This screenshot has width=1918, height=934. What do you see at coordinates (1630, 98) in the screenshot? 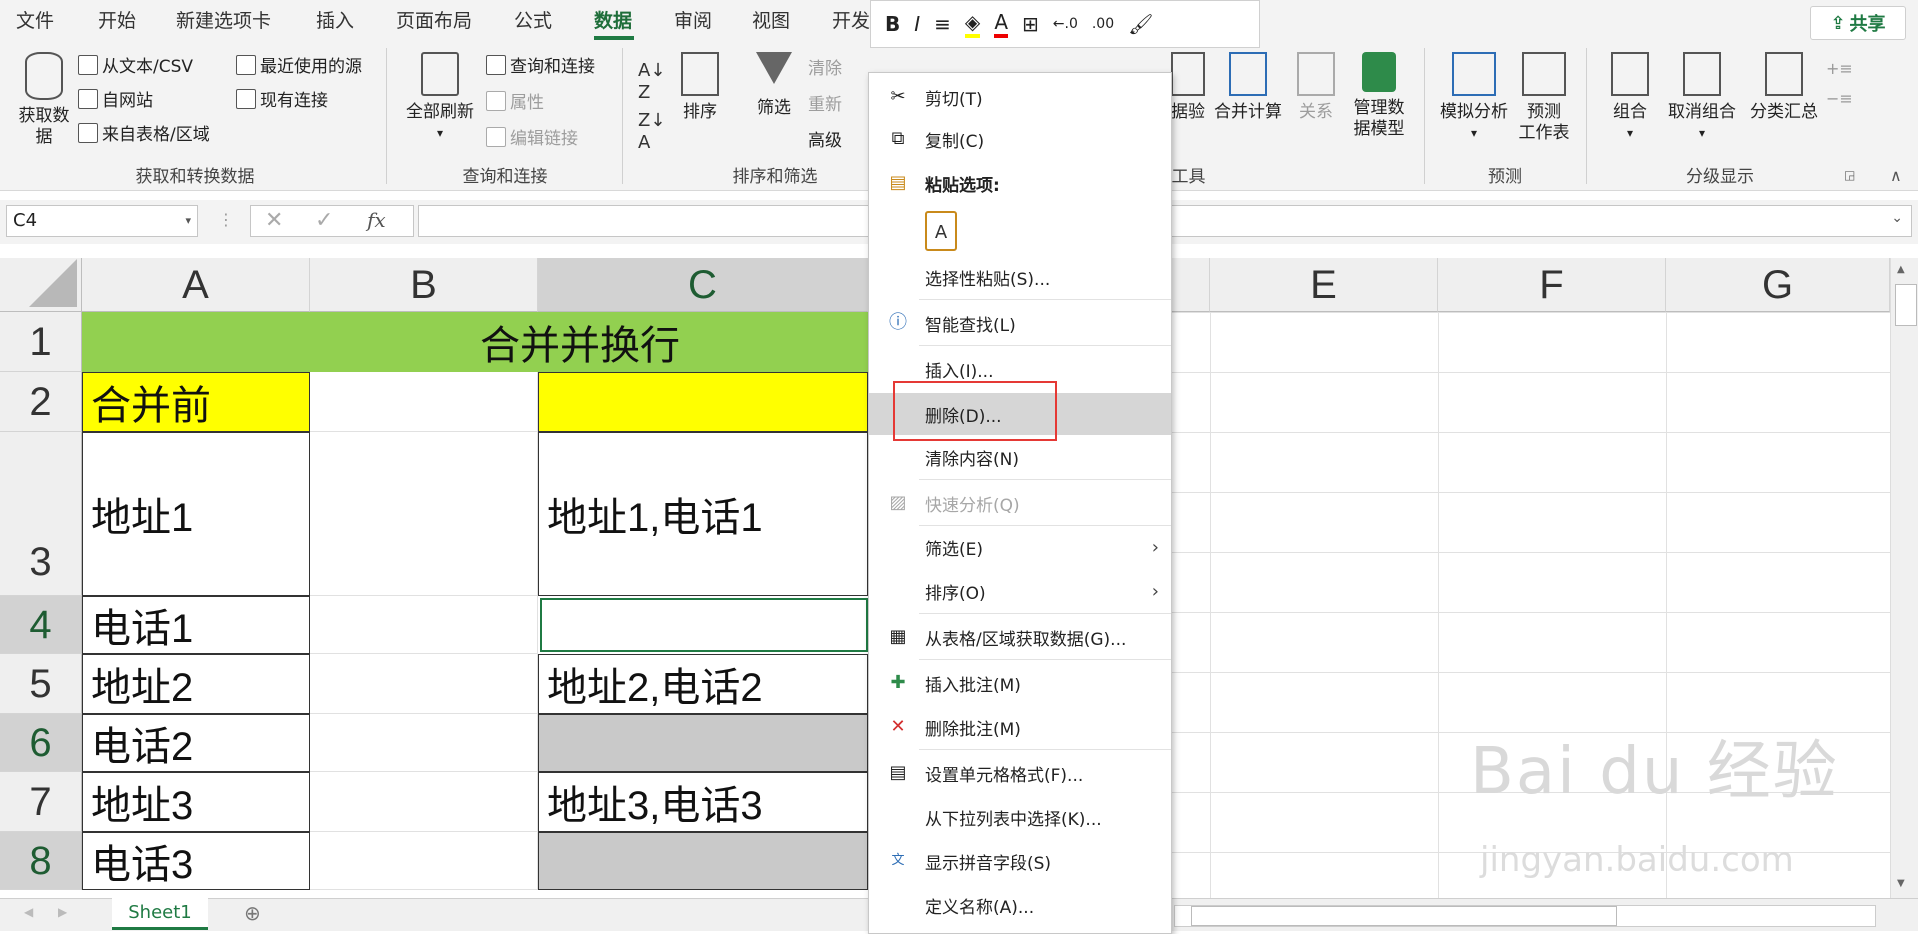
I see `group-button: 组合 ▾` at bounding box center [1630, 98].